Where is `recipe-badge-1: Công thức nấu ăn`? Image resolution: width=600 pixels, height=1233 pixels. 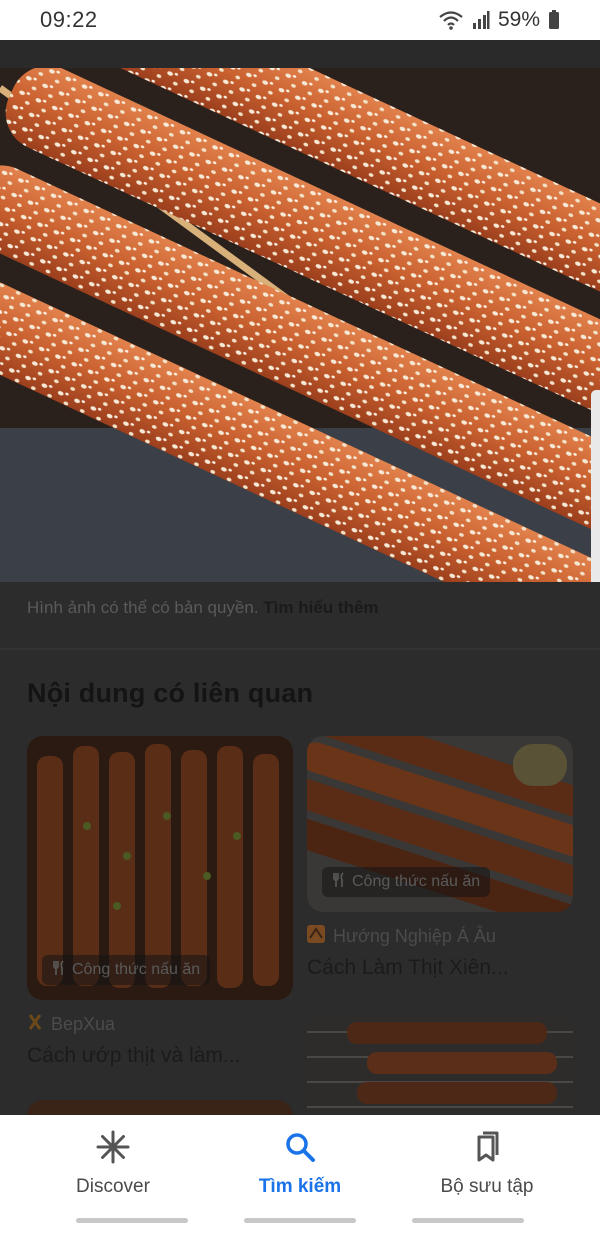 recipe-badge-1: Công thức nấu ăn is located at coordinates (126, 970).